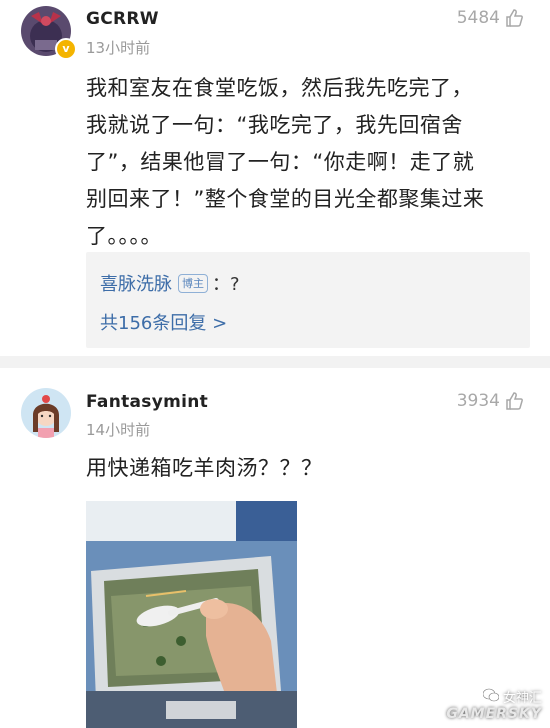 The height and width of the screenshot is (728, 550). I want to click on like-count: 3934, so click(478, 401).